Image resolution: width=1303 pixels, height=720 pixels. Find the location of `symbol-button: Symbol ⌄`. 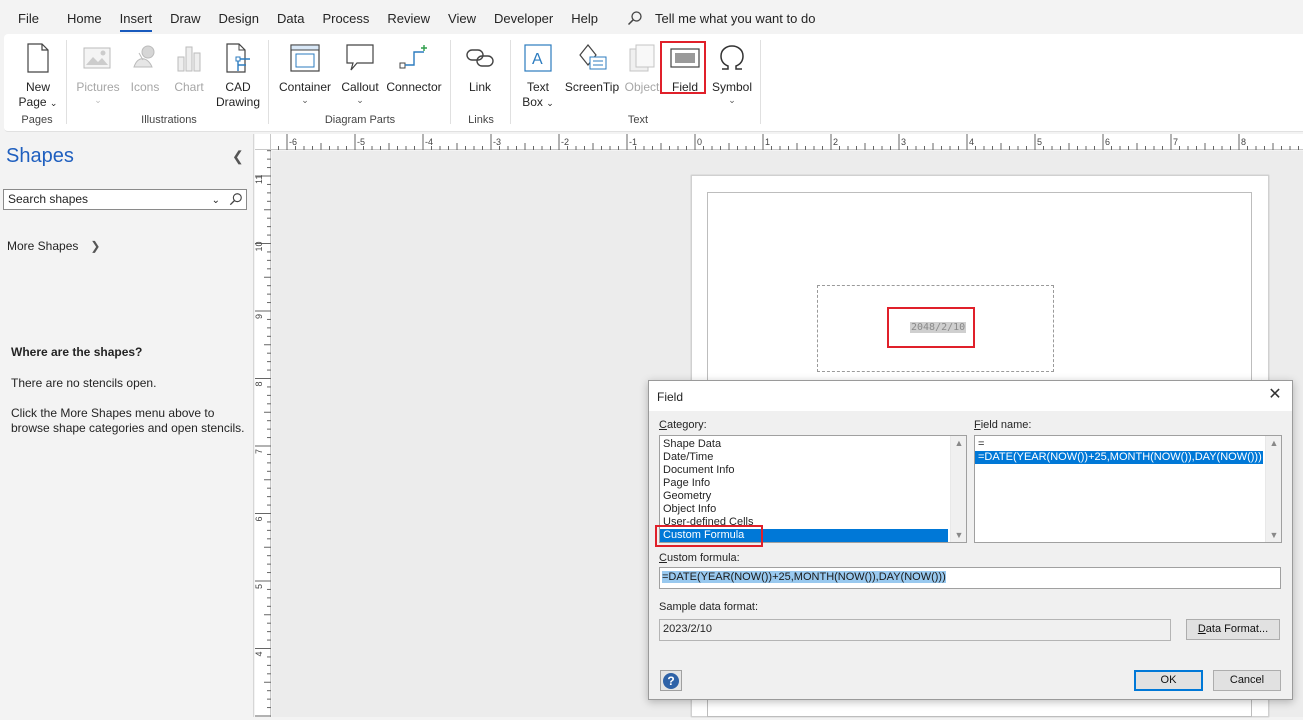

symbol-button: Symbol ⌄ is located at coordinates (732, 72).